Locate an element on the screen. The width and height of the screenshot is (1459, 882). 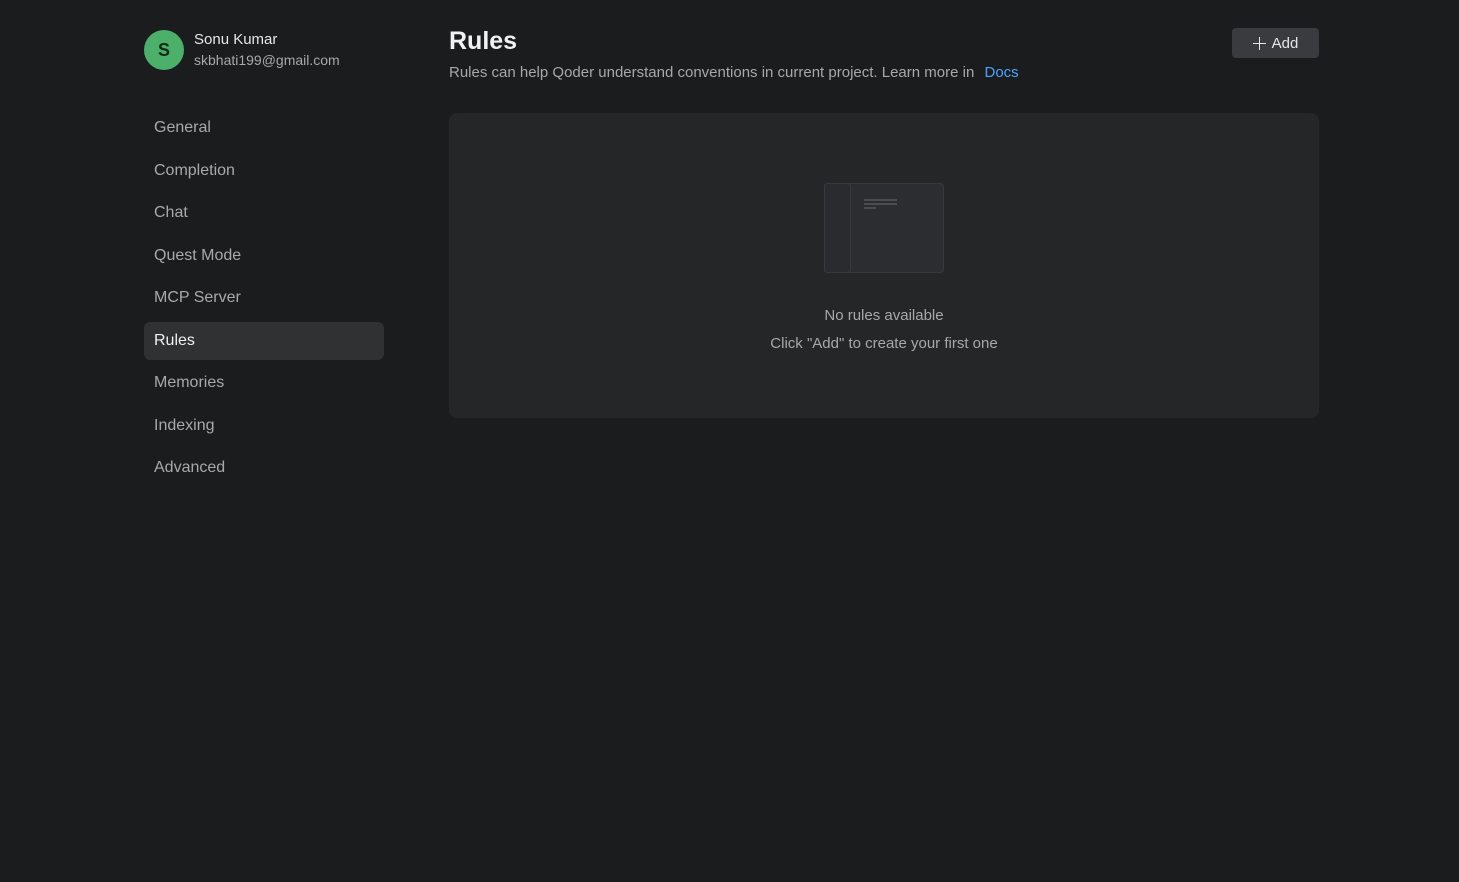
plus-icon is located at coordinates (1259, 43).